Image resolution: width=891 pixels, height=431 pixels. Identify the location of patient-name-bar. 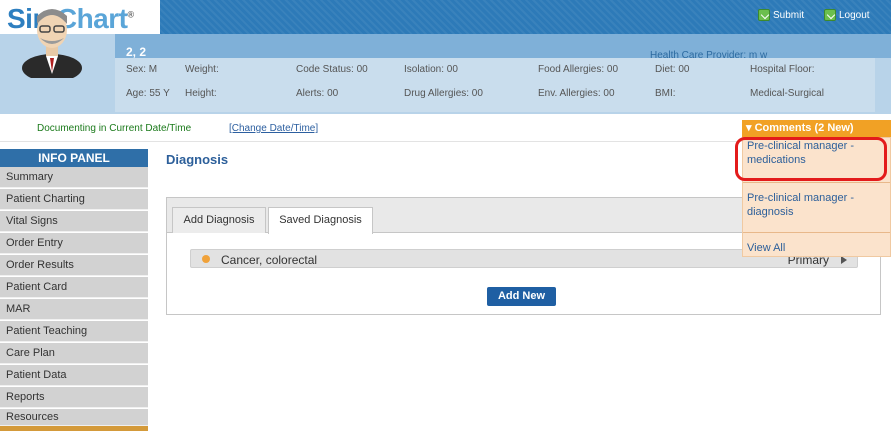
(503, 46).